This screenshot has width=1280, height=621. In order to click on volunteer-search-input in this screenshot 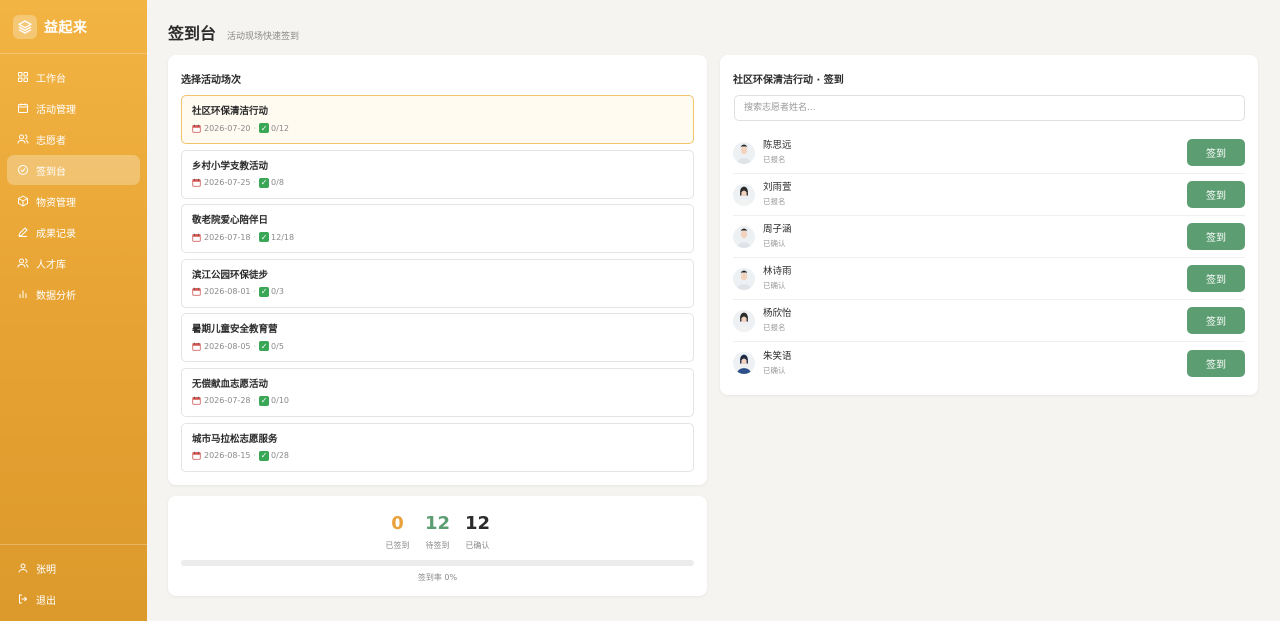, I will do `click(989, 108)`.